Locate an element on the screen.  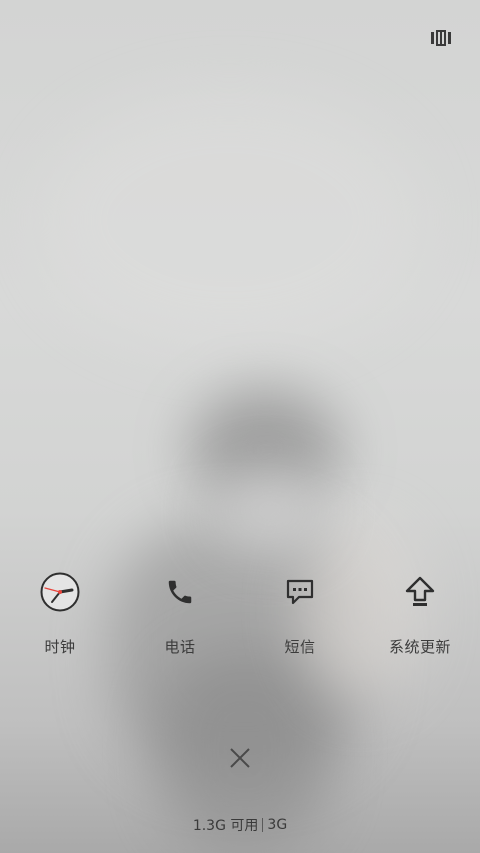
app-label: 电话 is located at coordinates (180, 647).